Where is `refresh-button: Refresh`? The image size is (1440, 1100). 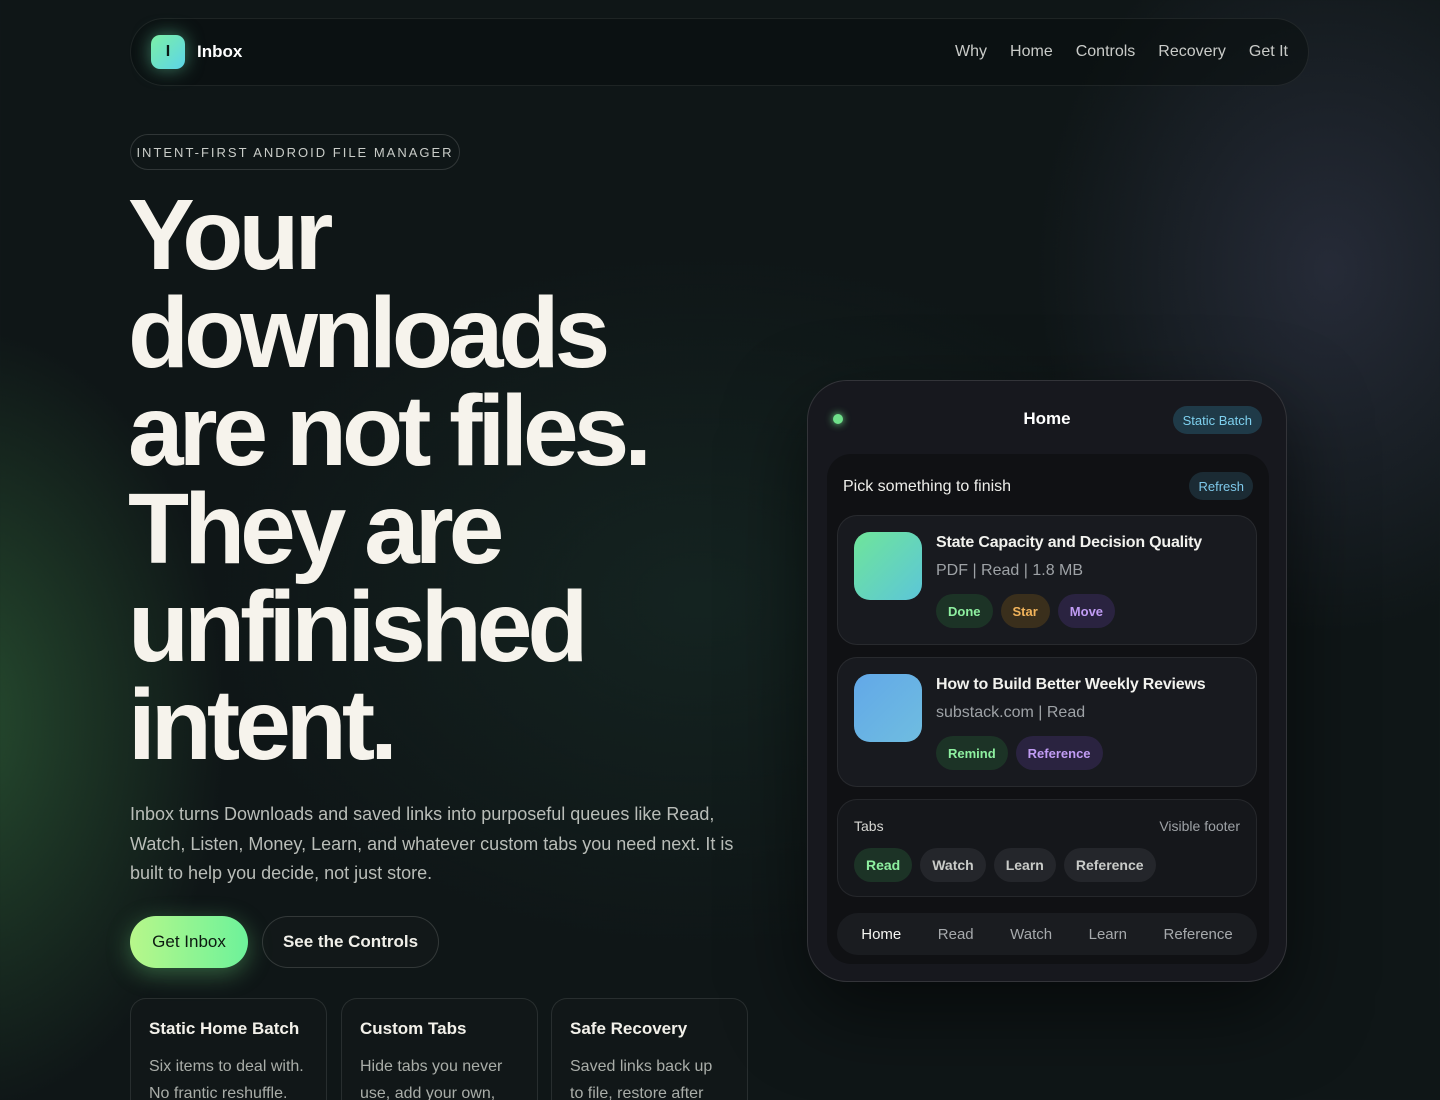
refresh-button: Refresh is located at coordinates (1221, 486).